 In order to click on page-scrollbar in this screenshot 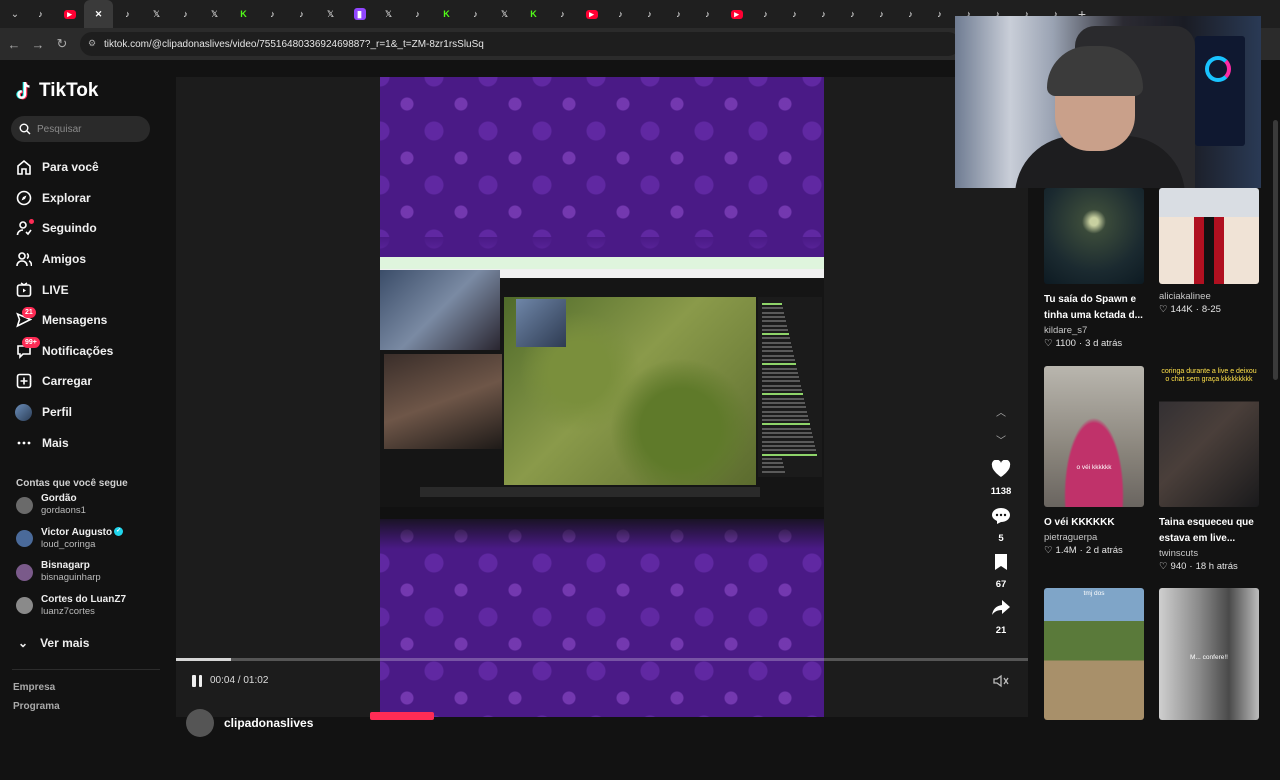, I will do `click(1275, 450)`.